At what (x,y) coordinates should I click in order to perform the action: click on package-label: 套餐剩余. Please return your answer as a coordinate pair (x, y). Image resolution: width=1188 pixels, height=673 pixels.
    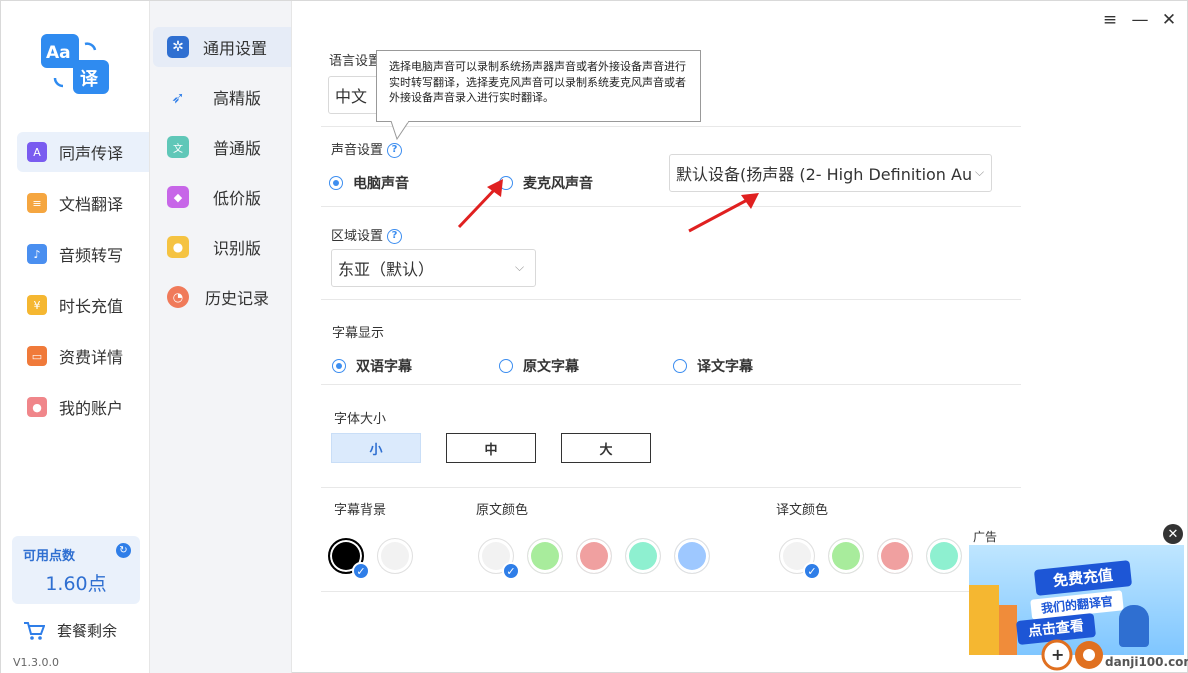
    Looking at the image, I should click on (87, 631).